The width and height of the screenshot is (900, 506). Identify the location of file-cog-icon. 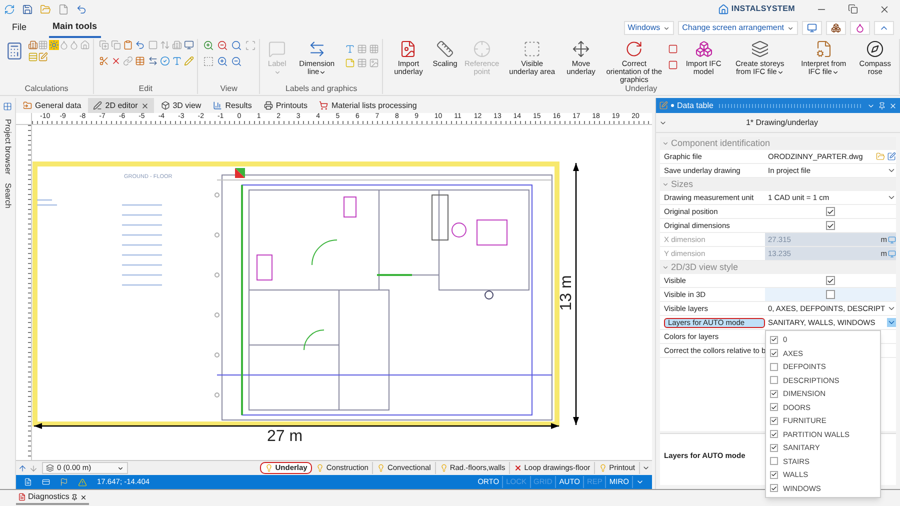
(823, 49).